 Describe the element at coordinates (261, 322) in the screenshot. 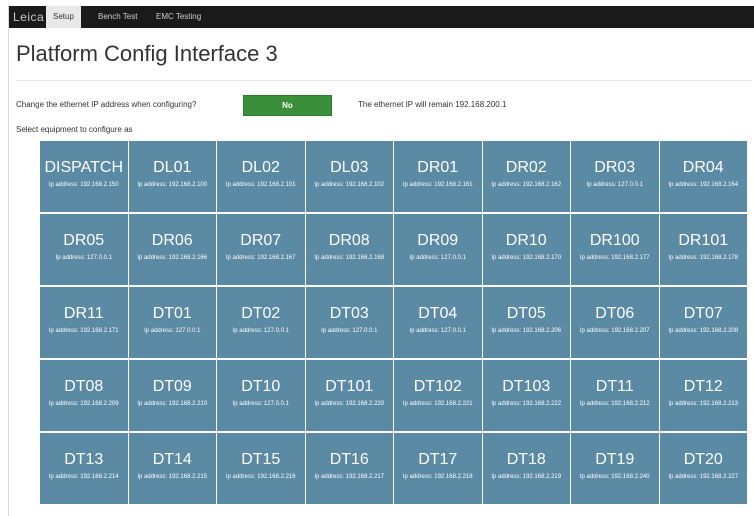

I see `equipment-tile-dt02: DT02 Ip address: 127.0.0.1` at that location.